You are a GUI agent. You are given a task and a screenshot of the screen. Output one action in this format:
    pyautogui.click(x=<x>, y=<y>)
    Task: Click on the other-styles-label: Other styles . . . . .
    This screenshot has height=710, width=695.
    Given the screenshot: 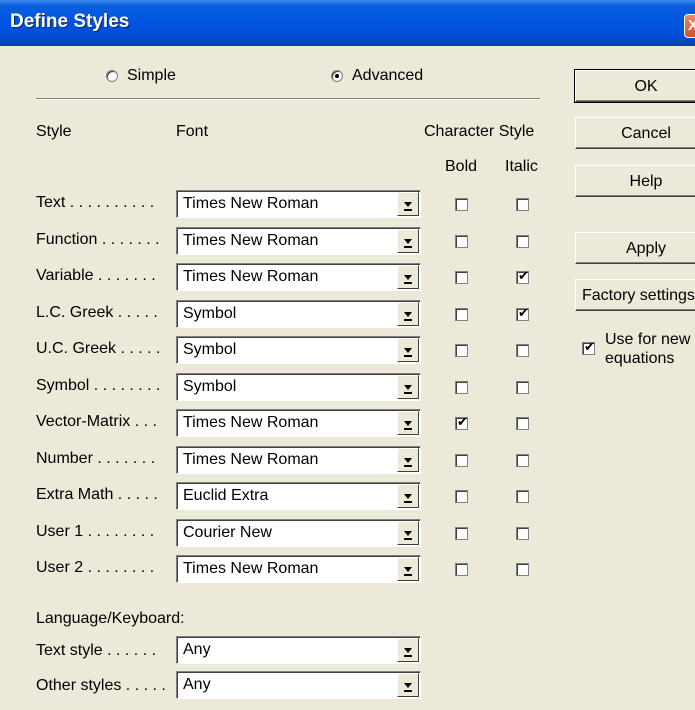 What is the action you would take?
    pyautogui.click(x=101, y=685)
    